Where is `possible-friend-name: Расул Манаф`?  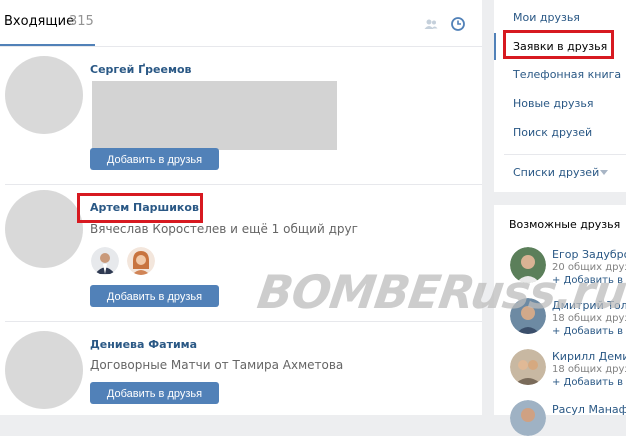 possible-friend-name: Расул Манаф is located at coordinates (589, 409).